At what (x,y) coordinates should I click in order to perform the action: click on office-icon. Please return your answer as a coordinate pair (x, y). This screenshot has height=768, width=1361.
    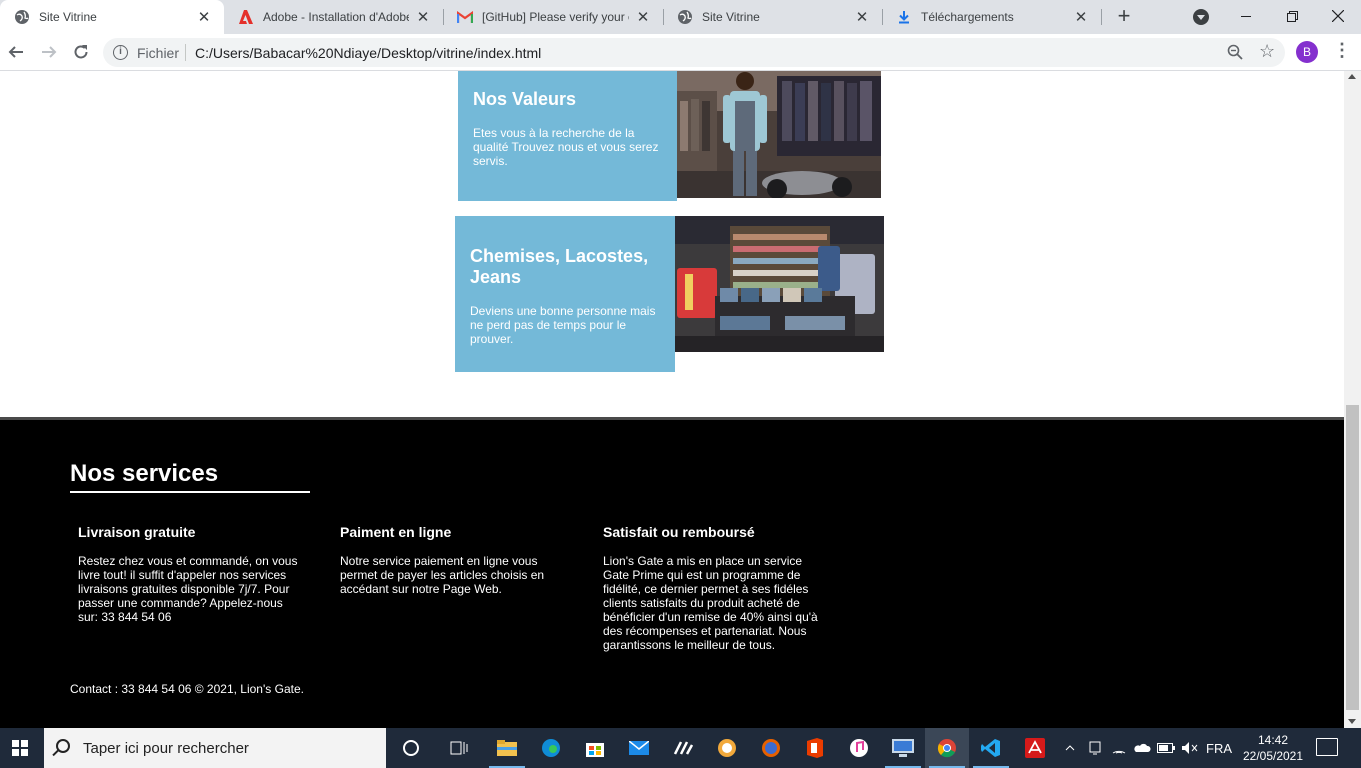
    Looking at the image, I should click on (815, 748).